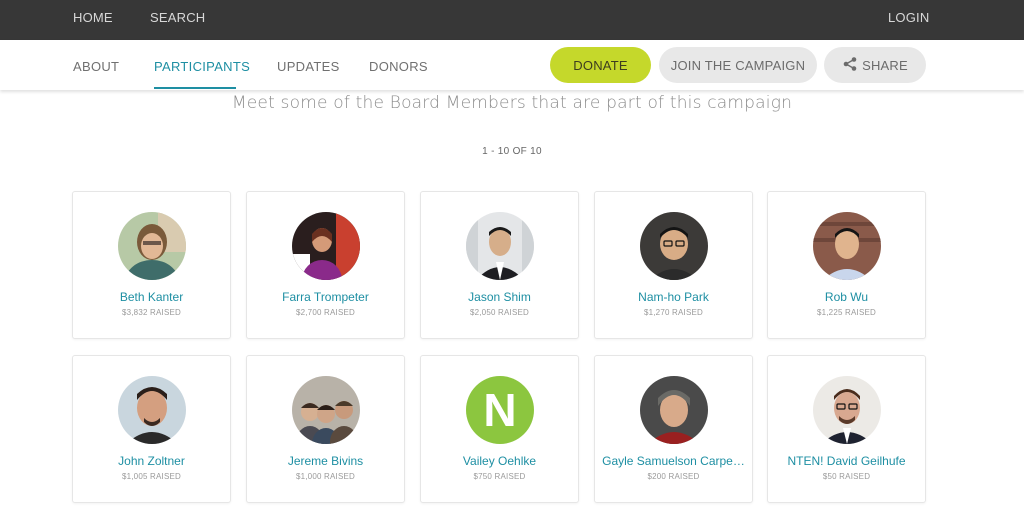 This screenshot has height=525, width=1024. Describe the element at coordinates (195, 88) in the screenshot. I see `active-tab-indicator` at that location.